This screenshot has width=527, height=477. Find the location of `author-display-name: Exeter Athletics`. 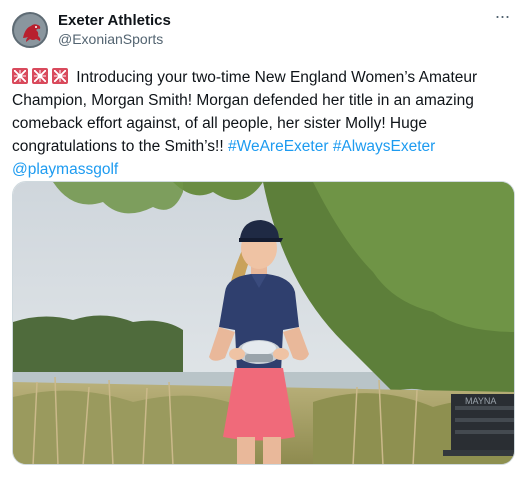

author-display-name: Exeter Athletics is located at coordinates (114, 20).